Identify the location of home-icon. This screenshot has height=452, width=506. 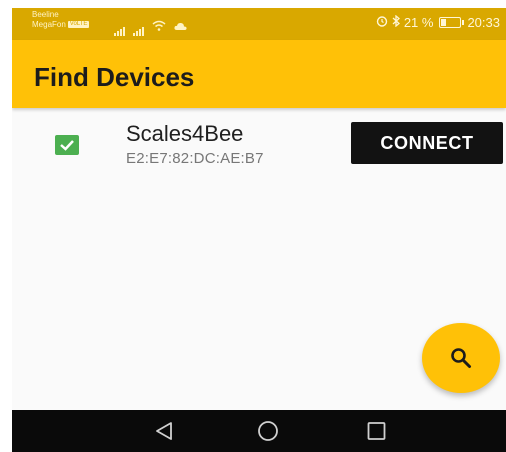
(268, 431).